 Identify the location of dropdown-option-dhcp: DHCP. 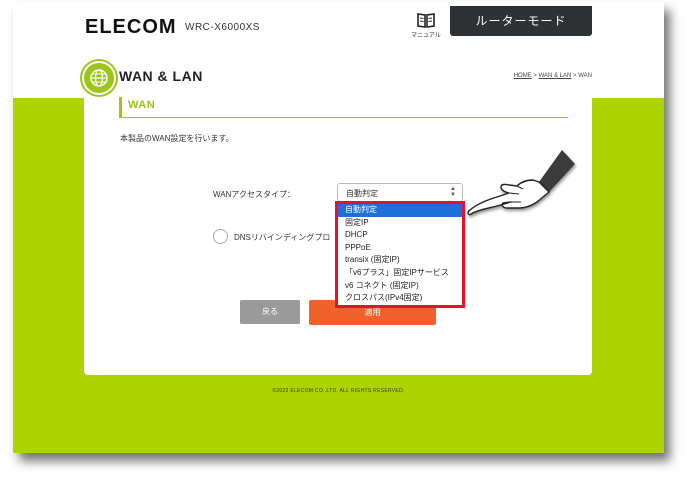
(400, 235).